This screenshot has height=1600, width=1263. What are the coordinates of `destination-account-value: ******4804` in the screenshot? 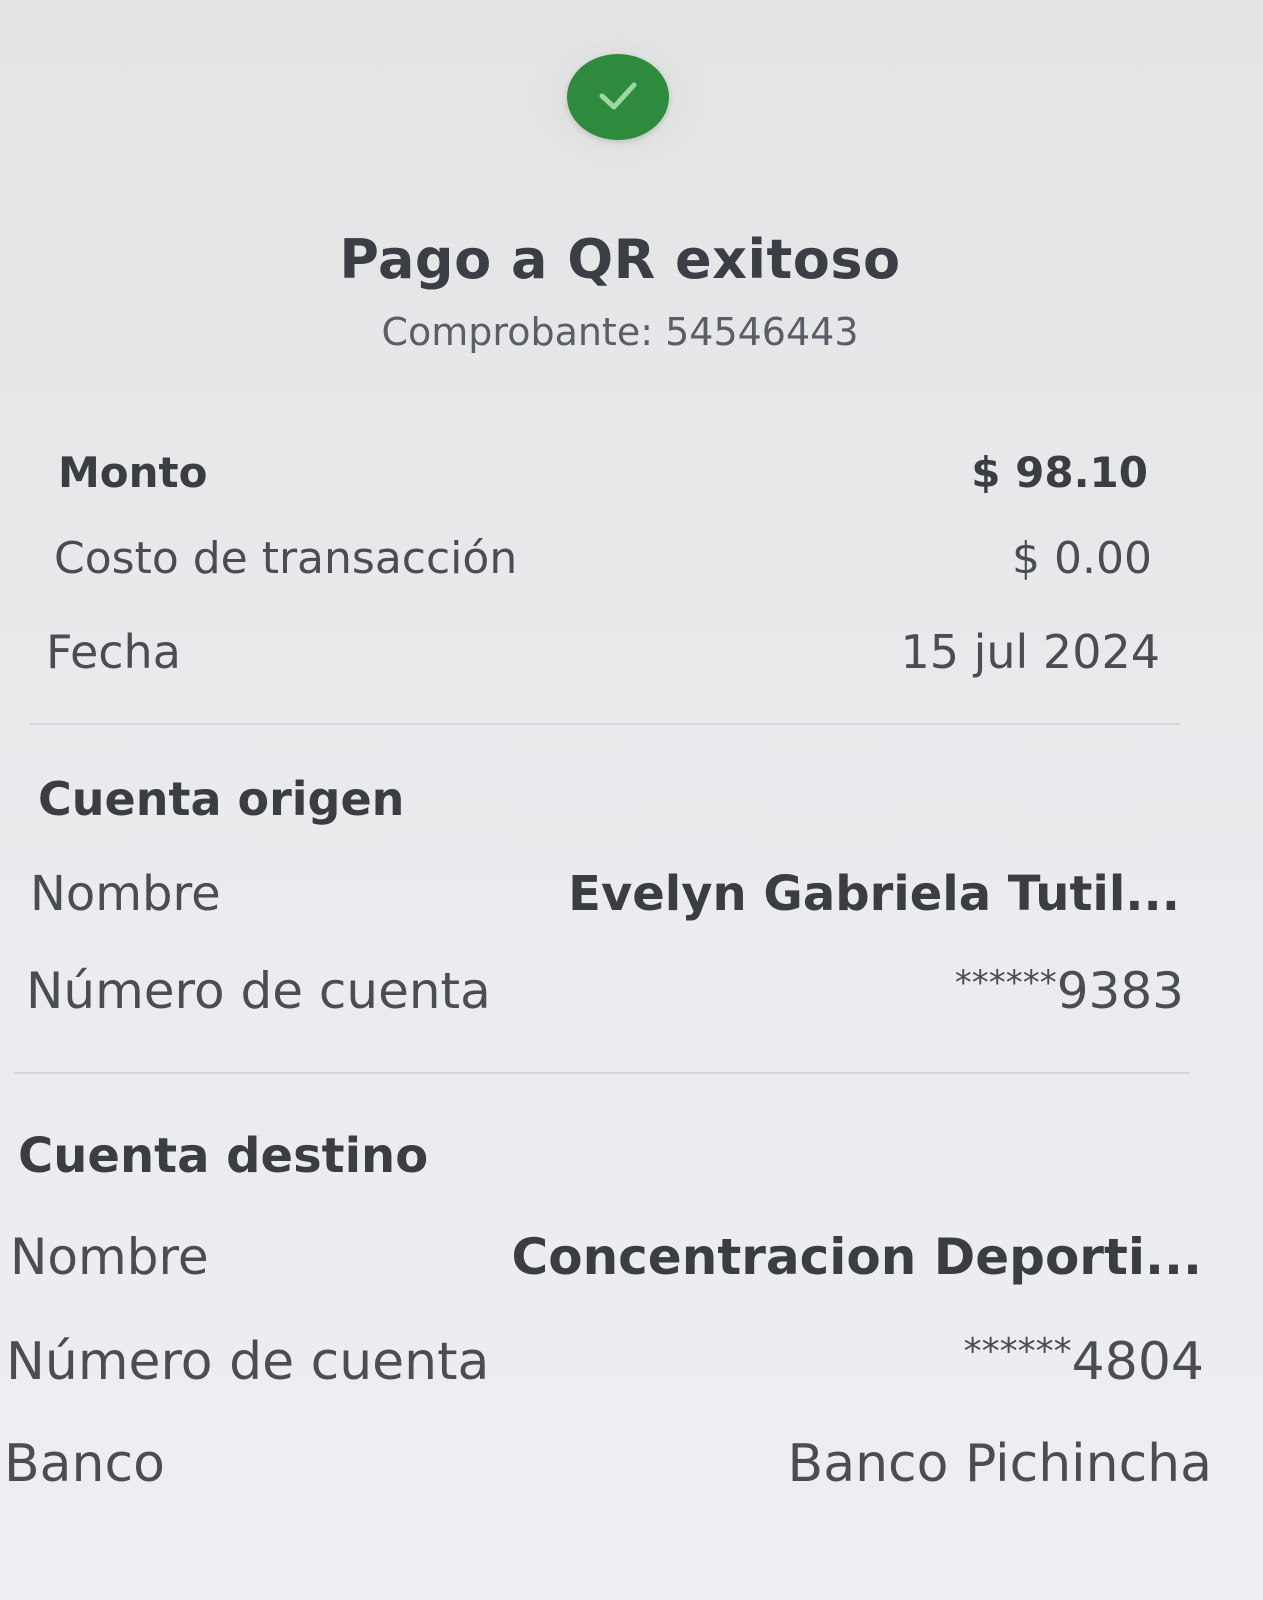 It's located at (1083, 1361).